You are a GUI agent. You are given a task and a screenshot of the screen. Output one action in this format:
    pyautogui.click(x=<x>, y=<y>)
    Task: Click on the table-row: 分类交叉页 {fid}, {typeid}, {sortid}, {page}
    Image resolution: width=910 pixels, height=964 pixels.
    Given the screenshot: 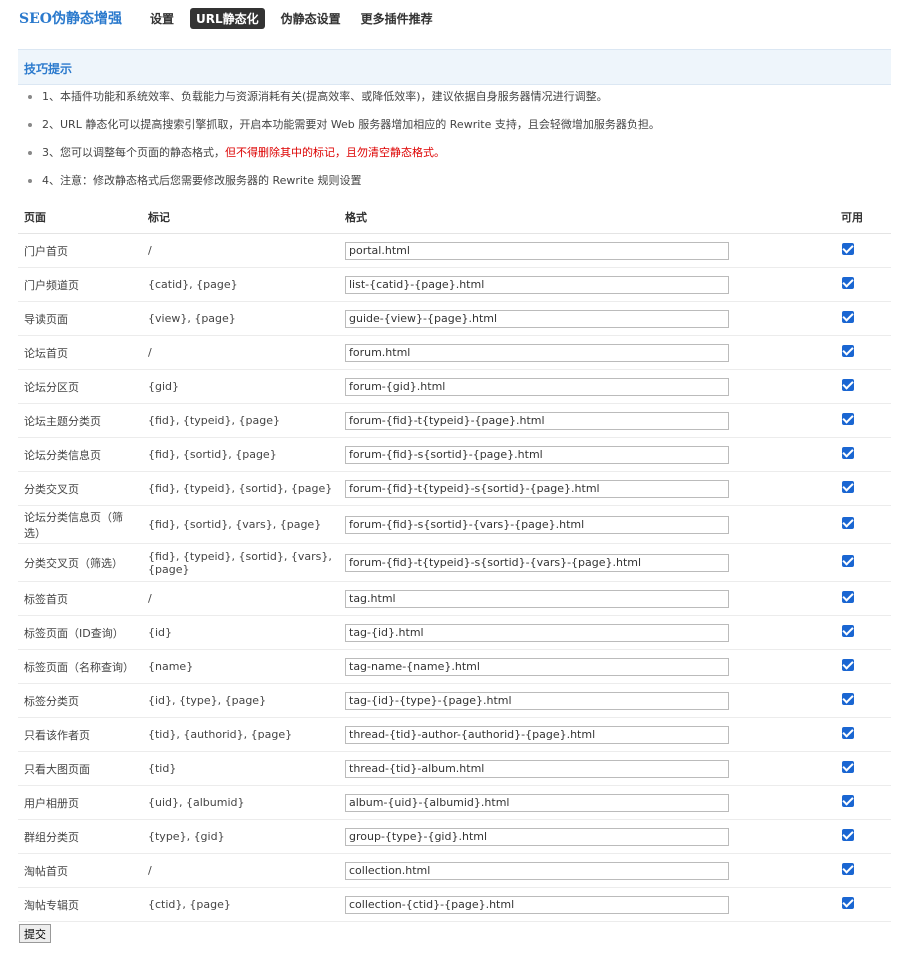 What is the action you would take?
    pyautogui.click(x=454, y=488)
    